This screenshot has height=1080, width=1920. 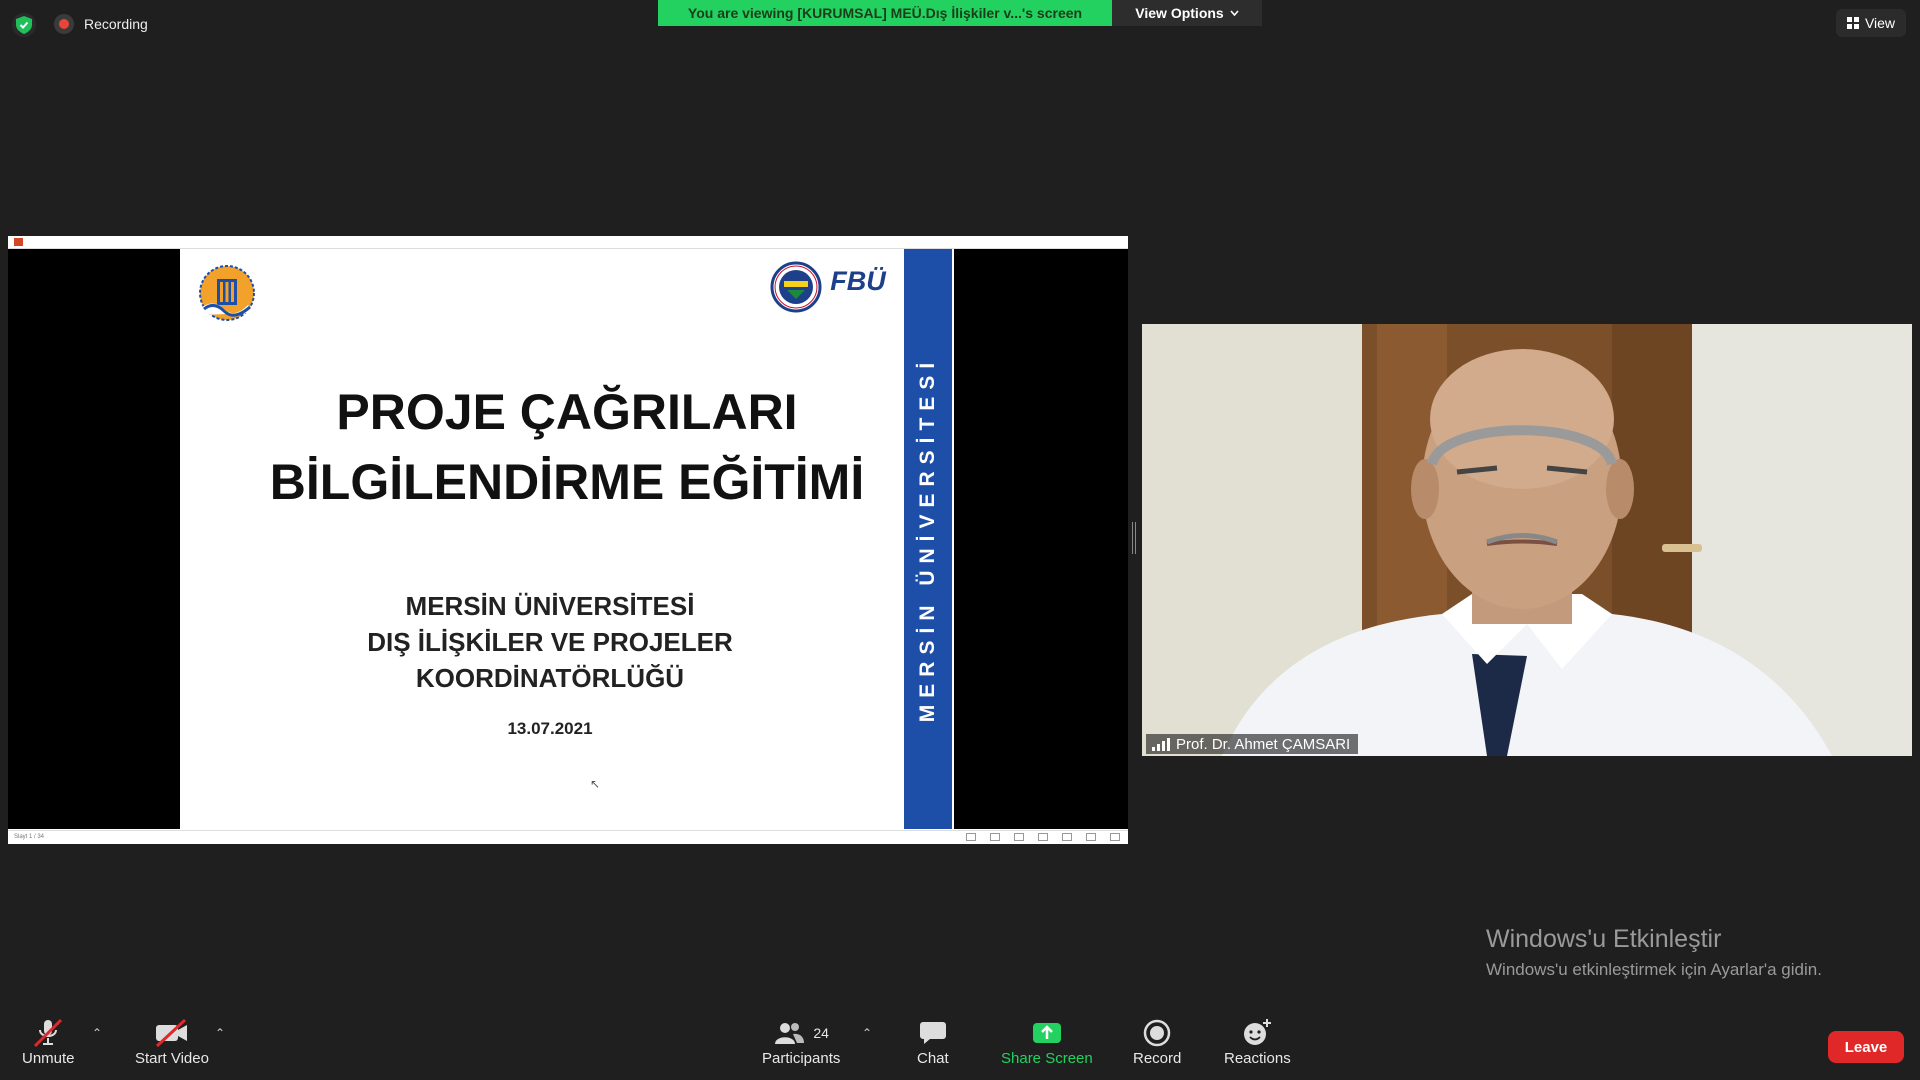 I want to click on record-label: Record, so click(x=1157, y=1058).